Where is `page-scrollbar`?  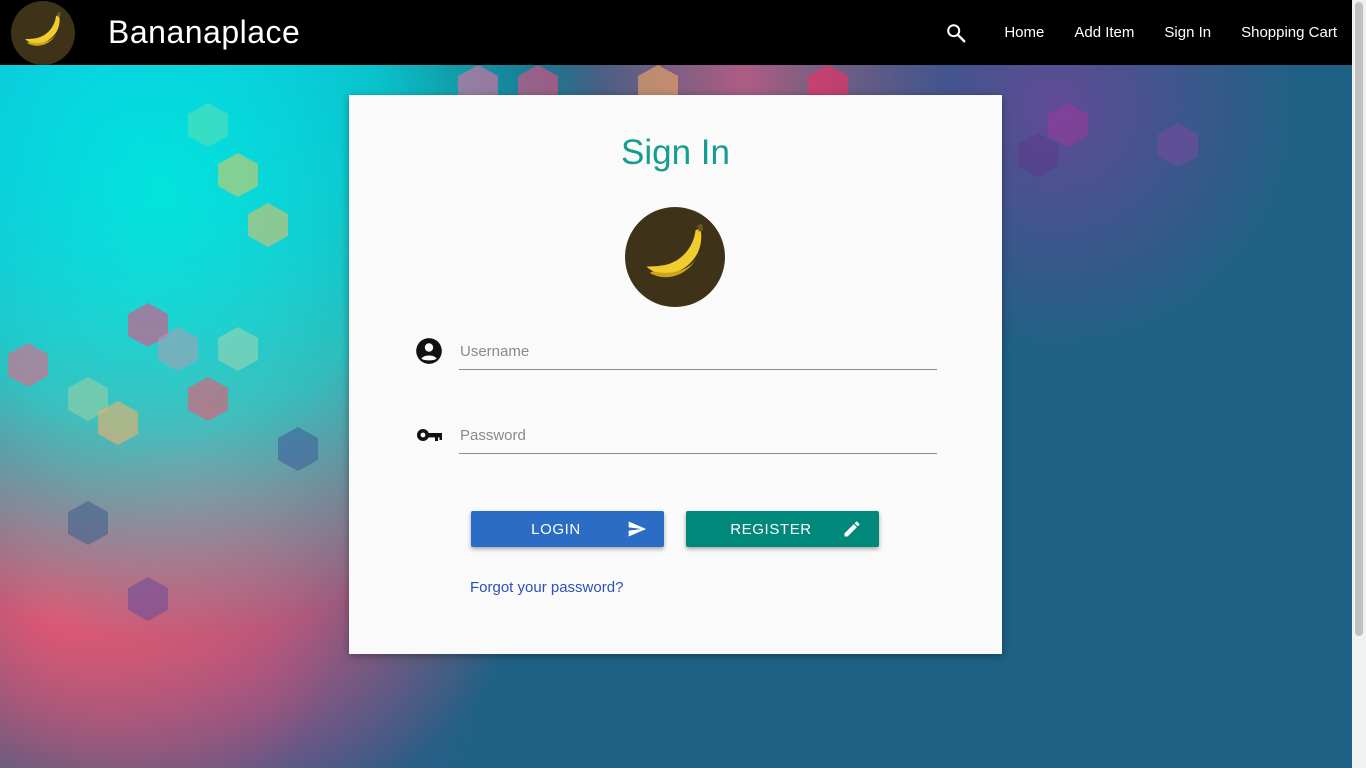
page-scrollbar is located at coordinates (1359, 384).